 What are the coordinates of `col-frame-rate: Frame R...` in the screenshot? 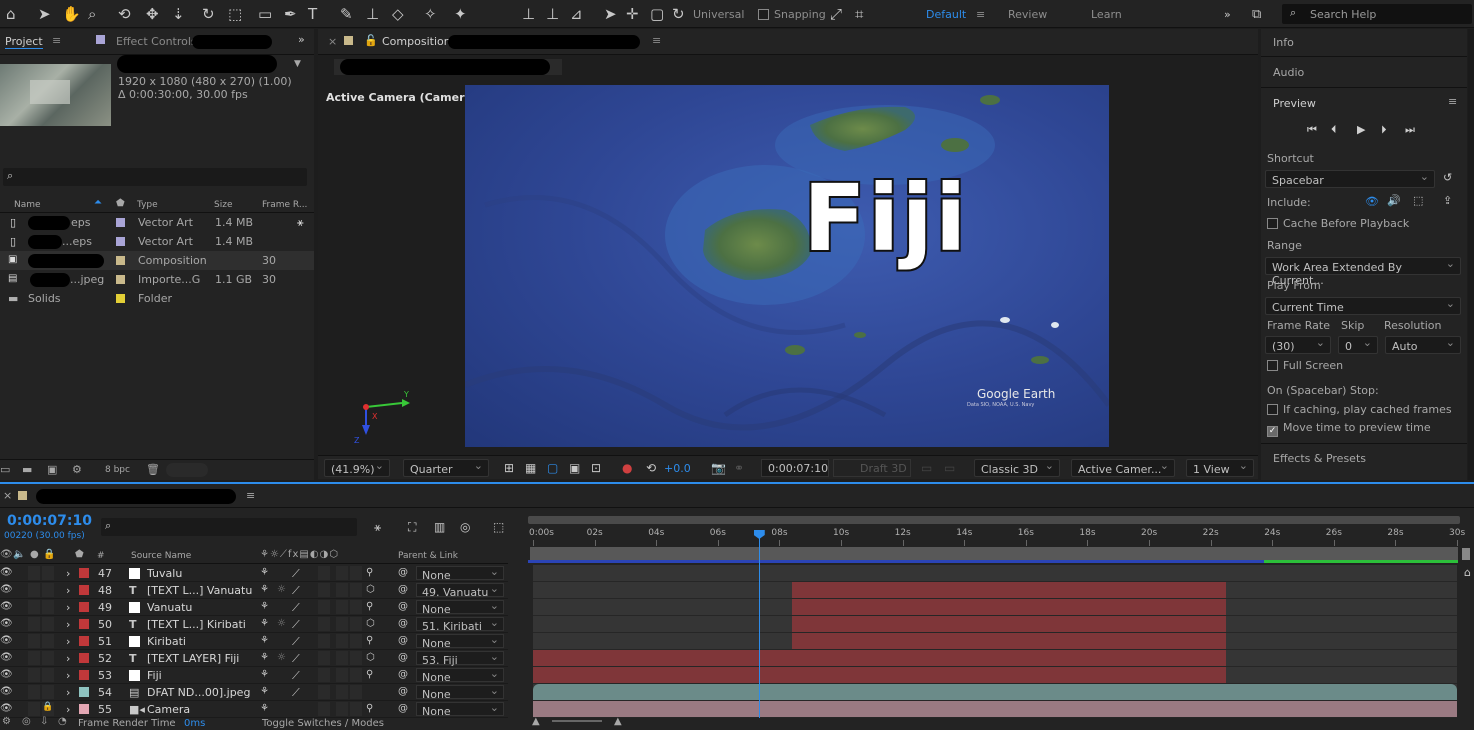 It's located at (284, 205).